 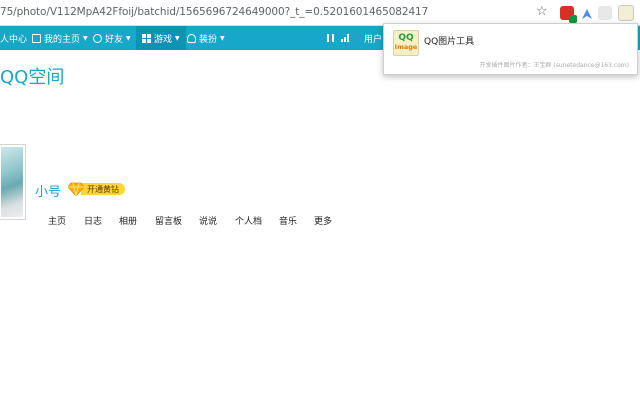 I want to click on dress-up-icon, so click(x=191, y=38).